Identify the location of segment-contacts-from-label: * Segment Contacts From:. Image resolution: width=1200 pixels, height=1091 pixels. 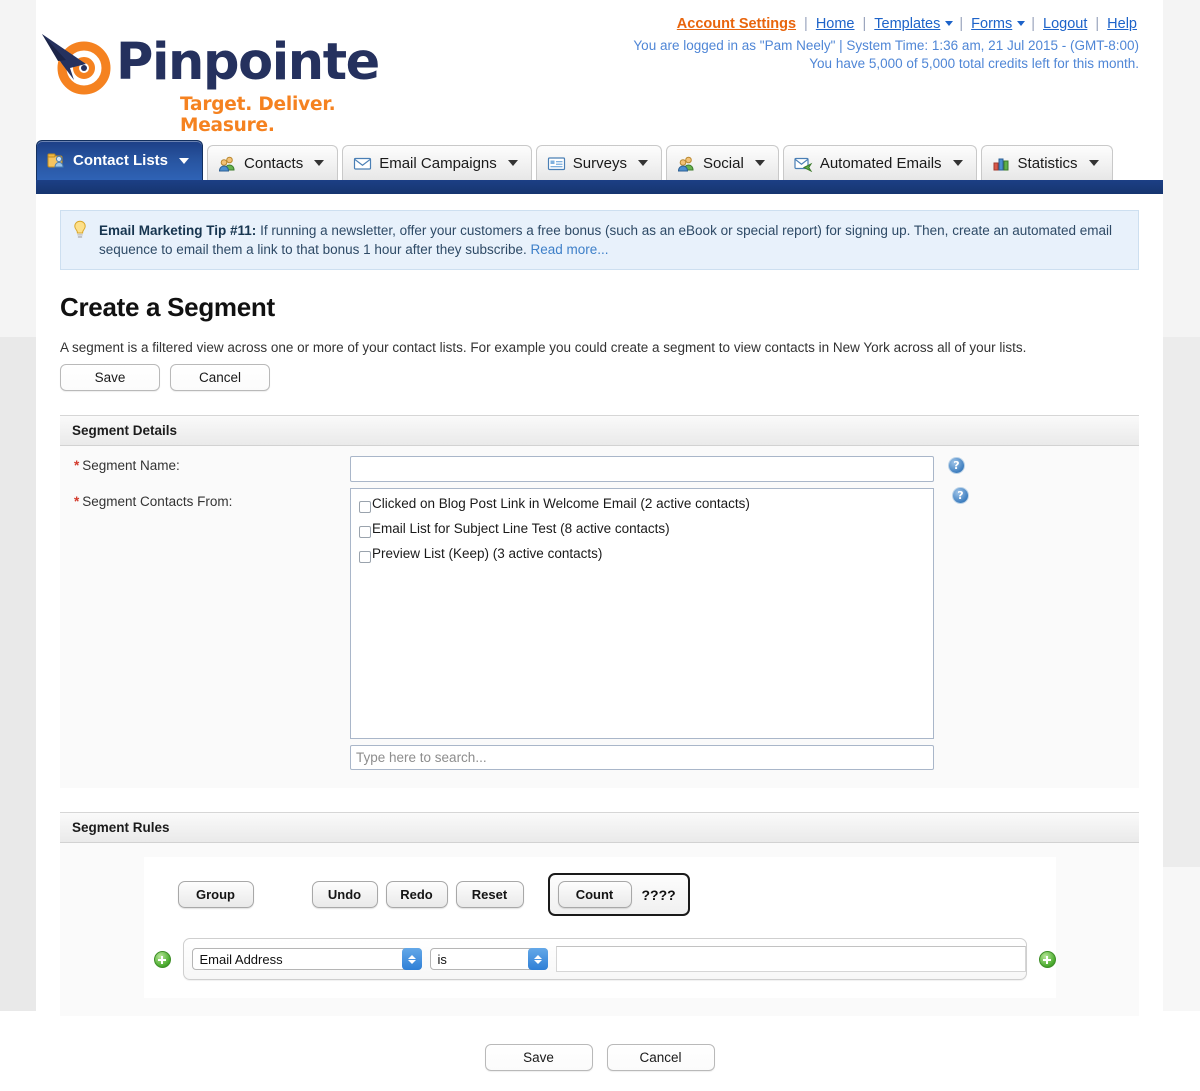
(205, 495).